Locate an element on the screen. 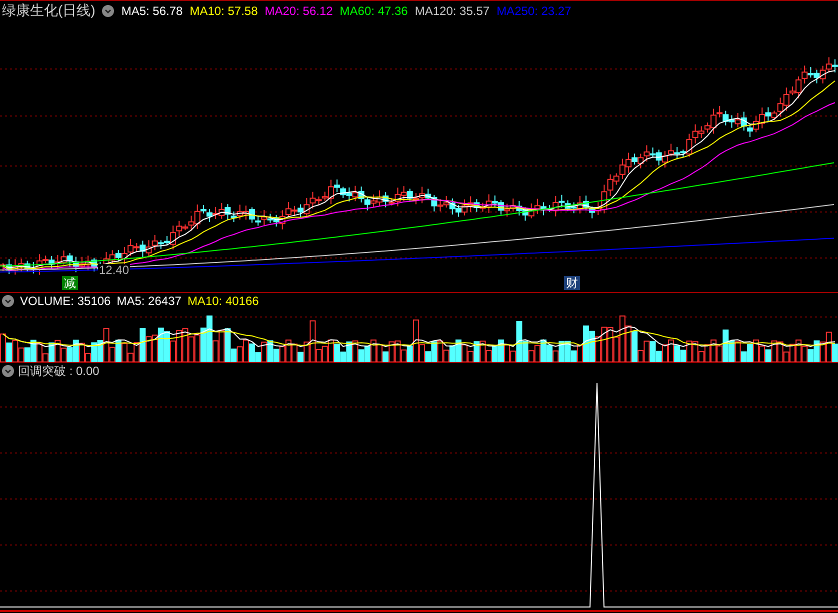 Image resolution: width=838 pixels, height=613 pixels. moving-average-value: MA5: 56.78 is located at coordinates (152, 11).